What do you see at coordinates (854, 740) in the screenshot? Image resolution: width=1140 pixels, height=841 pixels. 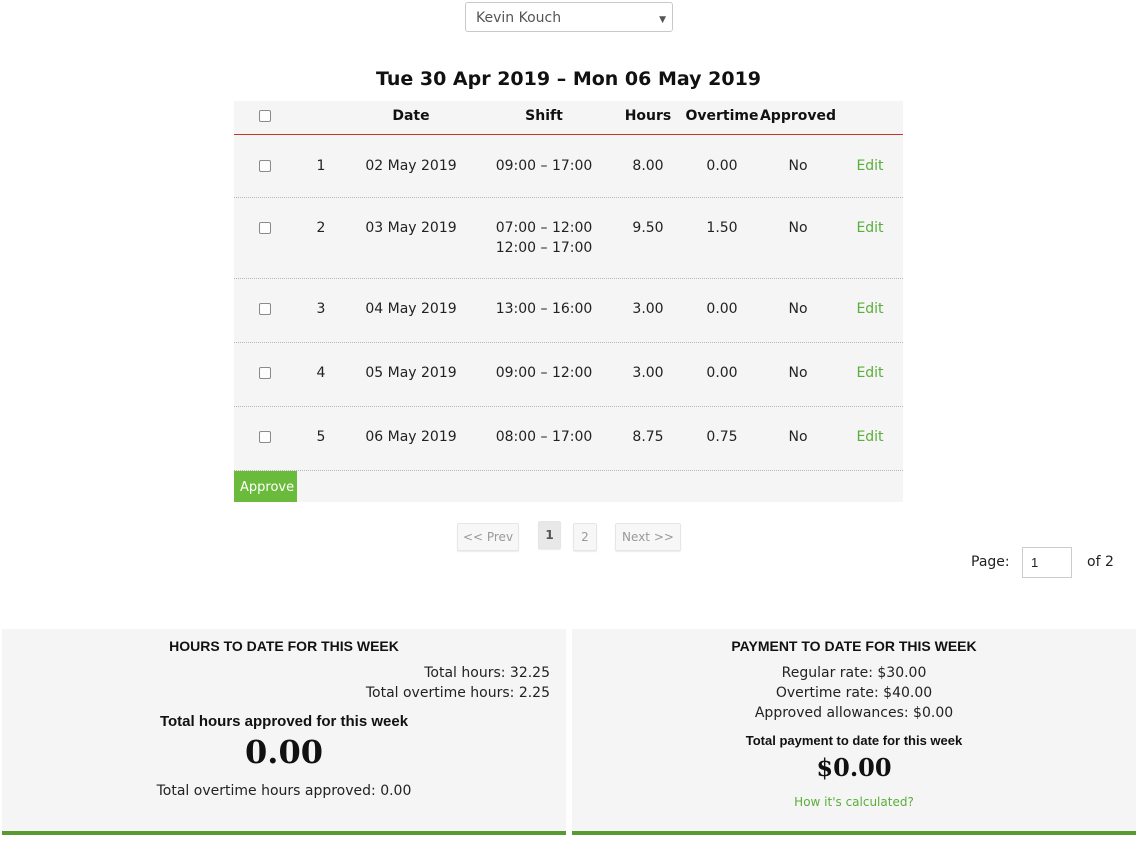 I see `payment-total-heading: Total payment to date for this week` at bounding box center [854, 740].